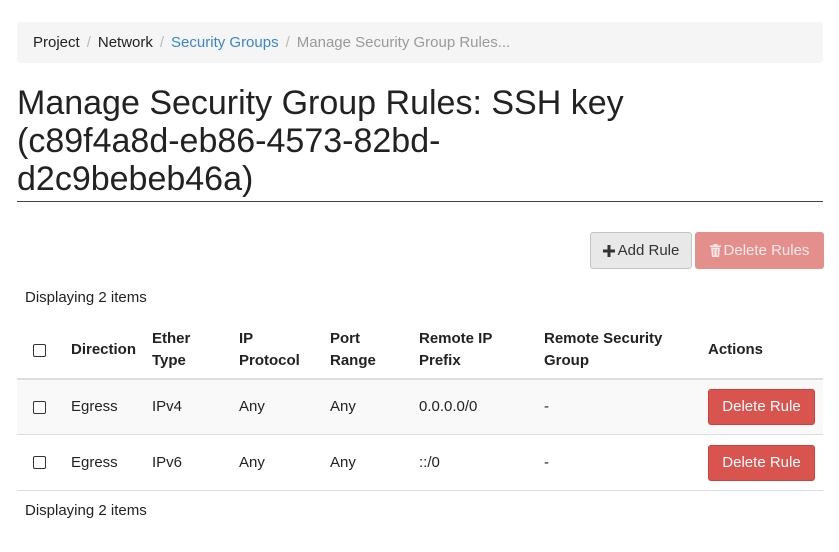  I want to click on header-actions: Actions, so click(736, 349).